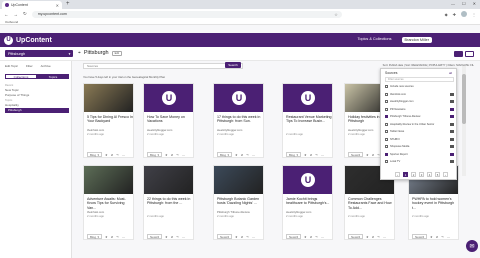  Describe the element at coordinates (458, 54) in the screenshot. I see `grid-view-button` at that location.